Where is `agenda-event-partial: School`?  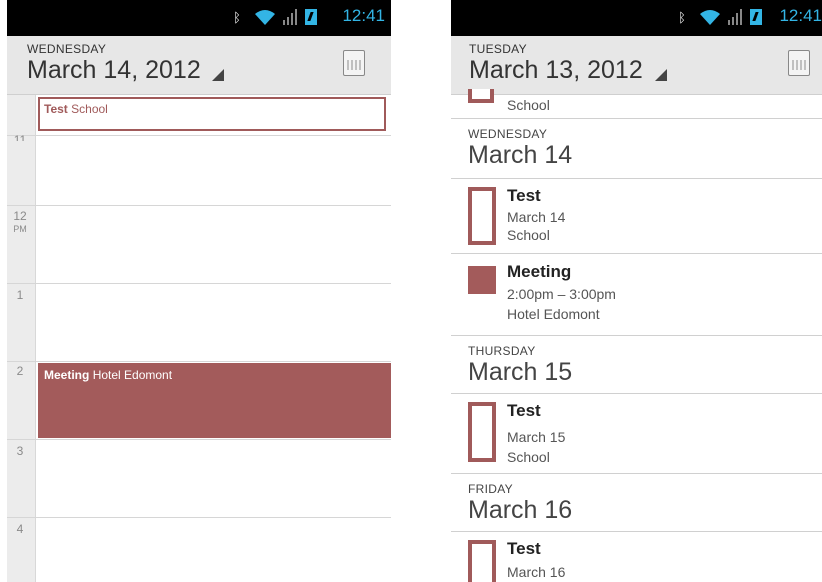 agenda-event-partial: School is located at coordinates (636, 103).